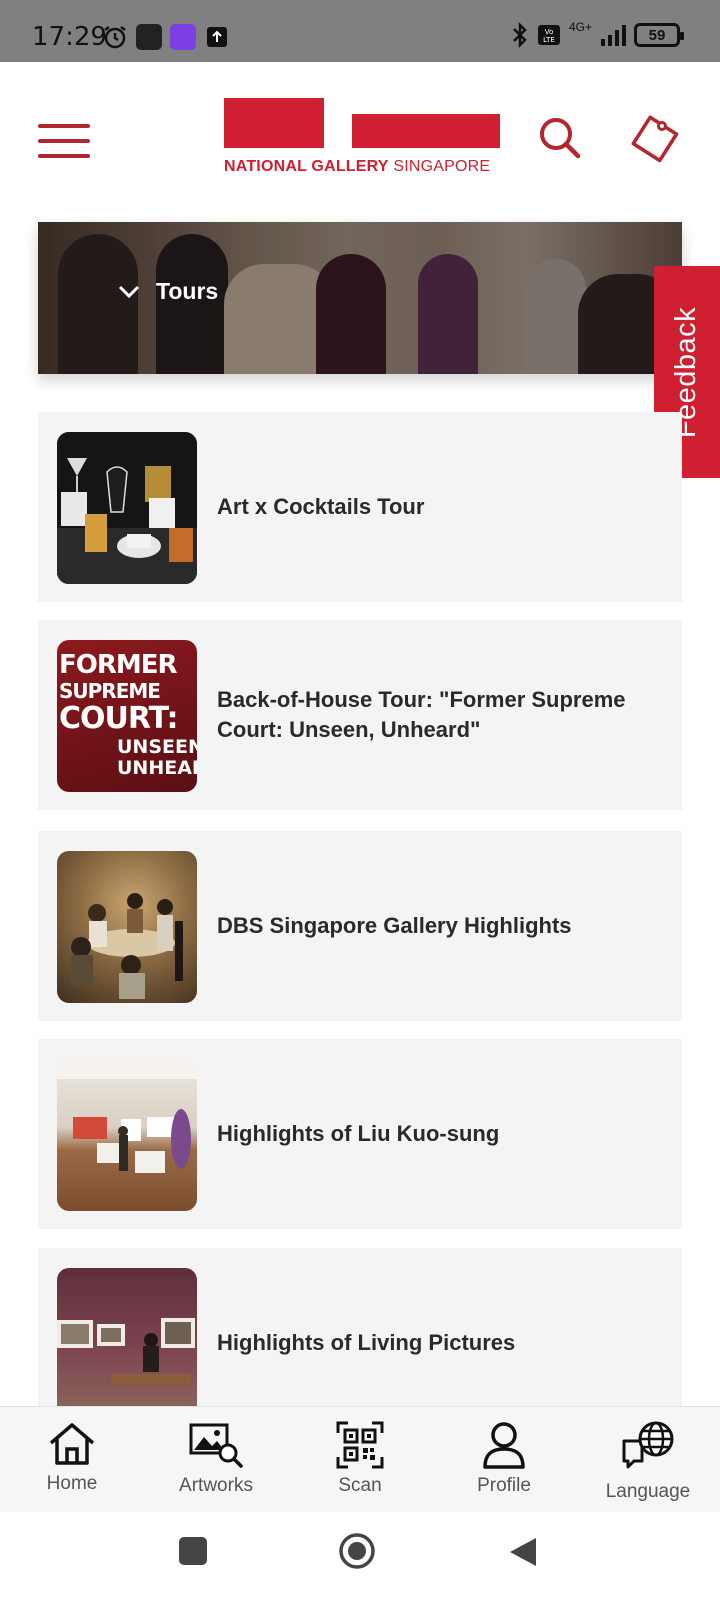 The image size is (720, 1600). I want to click on logo-wordmark: NATIONAL GALLERY SINGAPORE, so click(357, 167).